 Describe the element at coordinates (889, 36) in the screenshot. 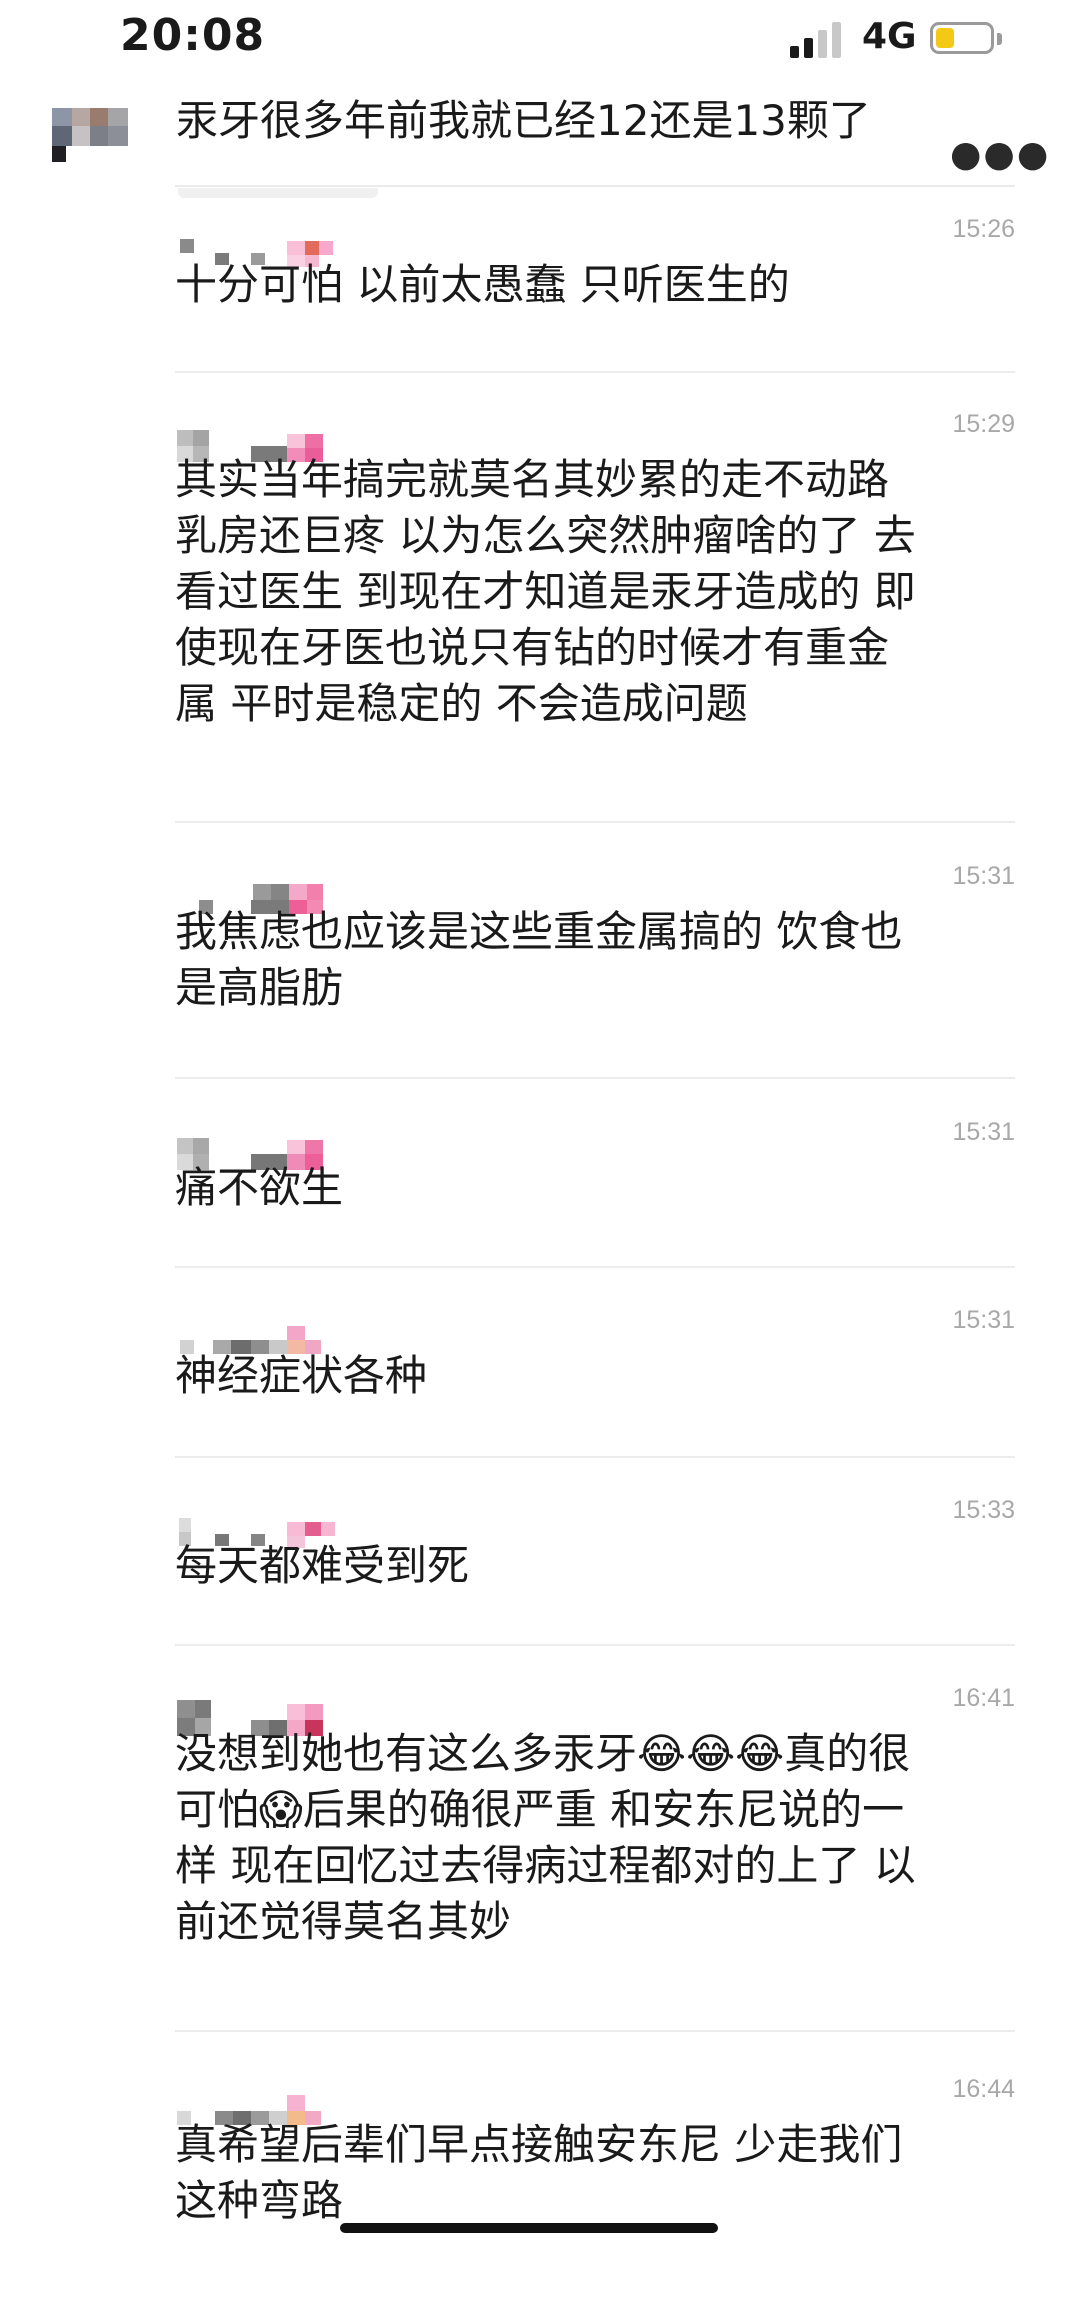

I see `network-type: 4G` at that location.